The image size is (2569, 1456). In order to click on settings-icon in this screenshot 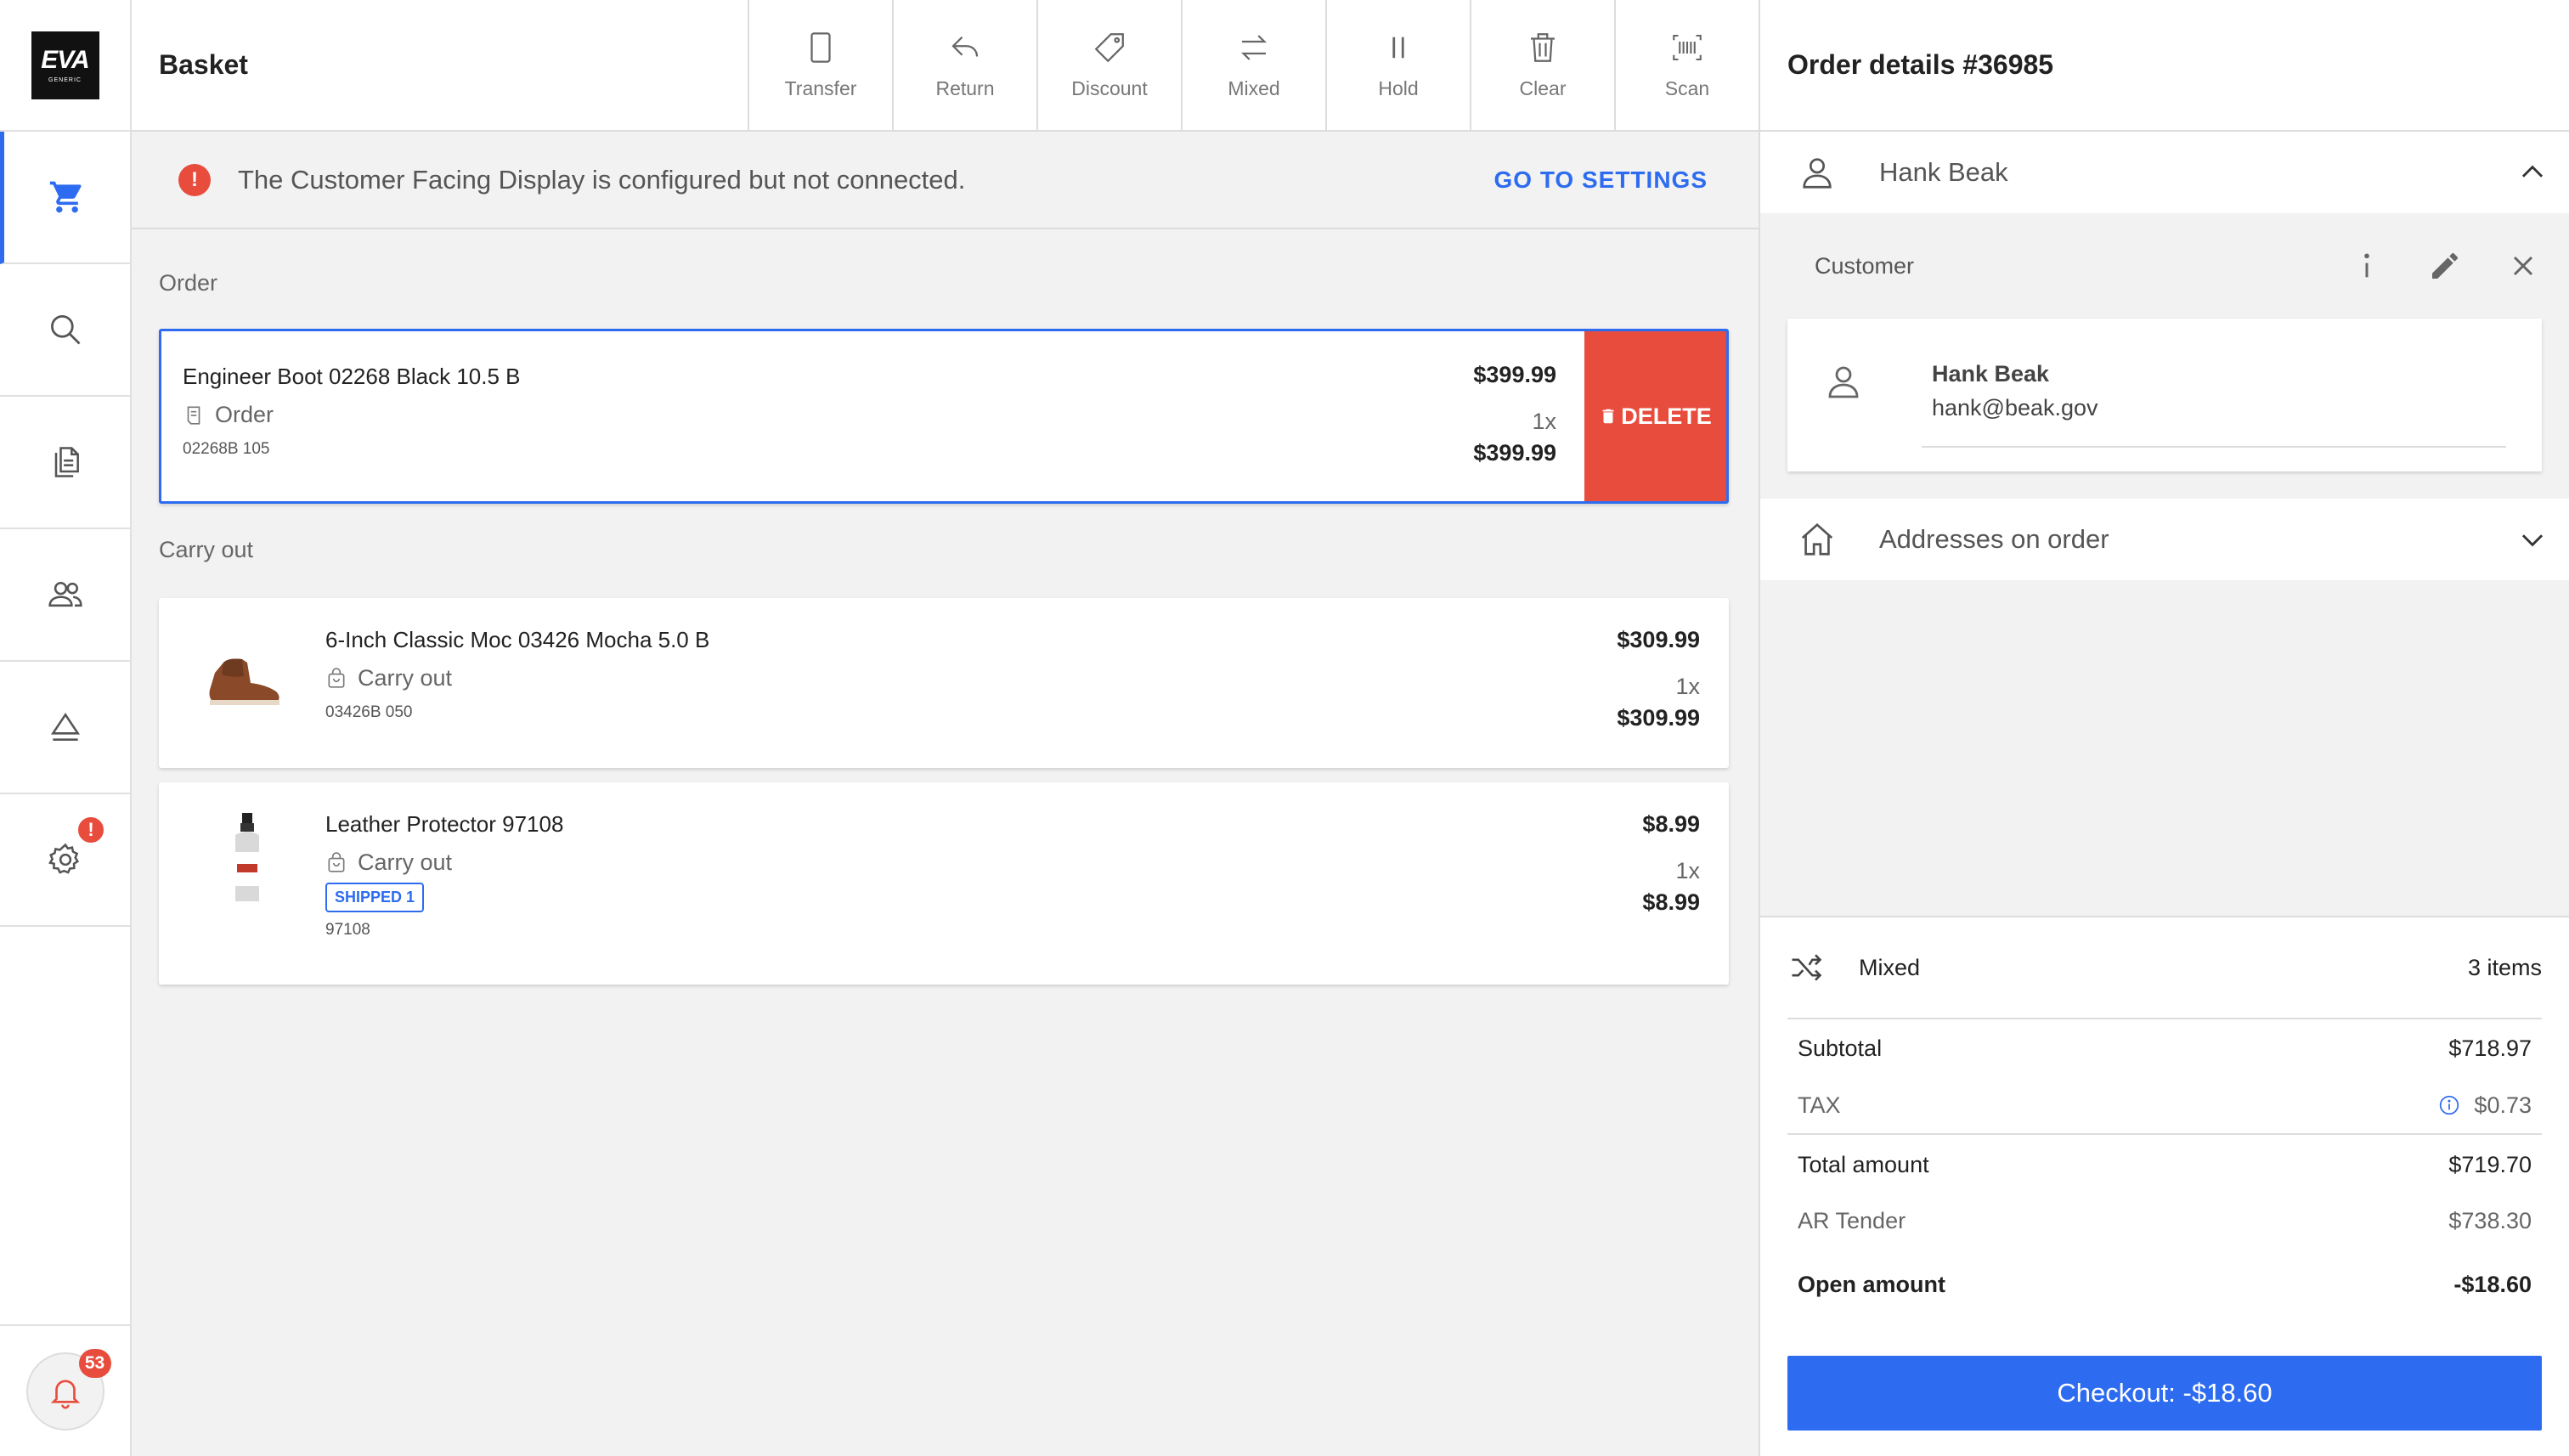, I will do `click(64, 859)`.